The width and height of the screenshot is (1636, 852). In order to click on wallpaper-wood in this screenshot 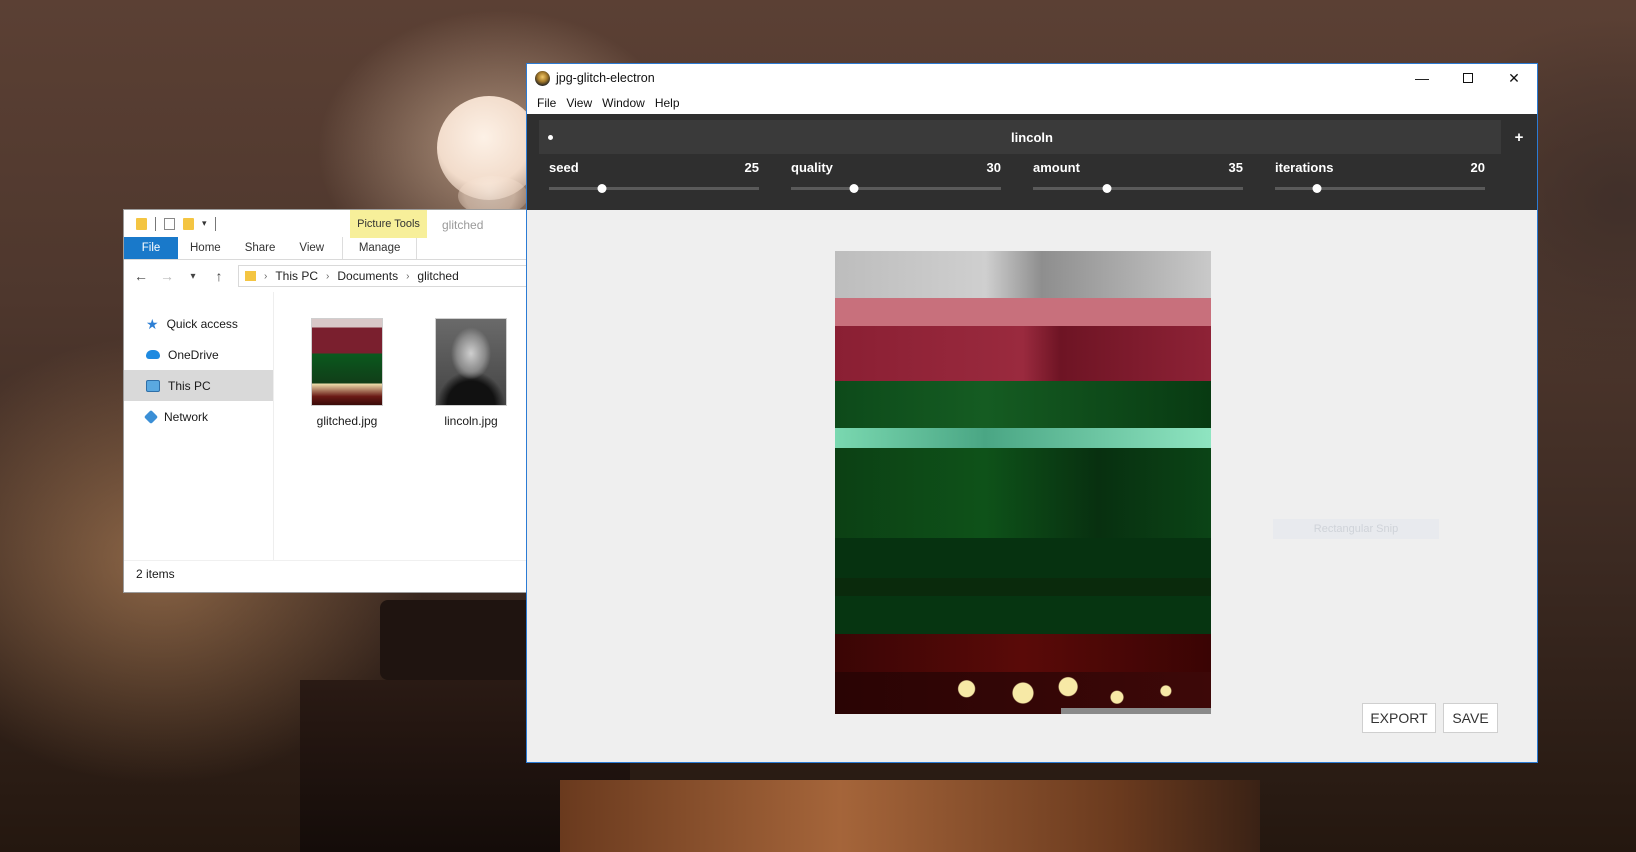, I will do `click(910, 816)`.